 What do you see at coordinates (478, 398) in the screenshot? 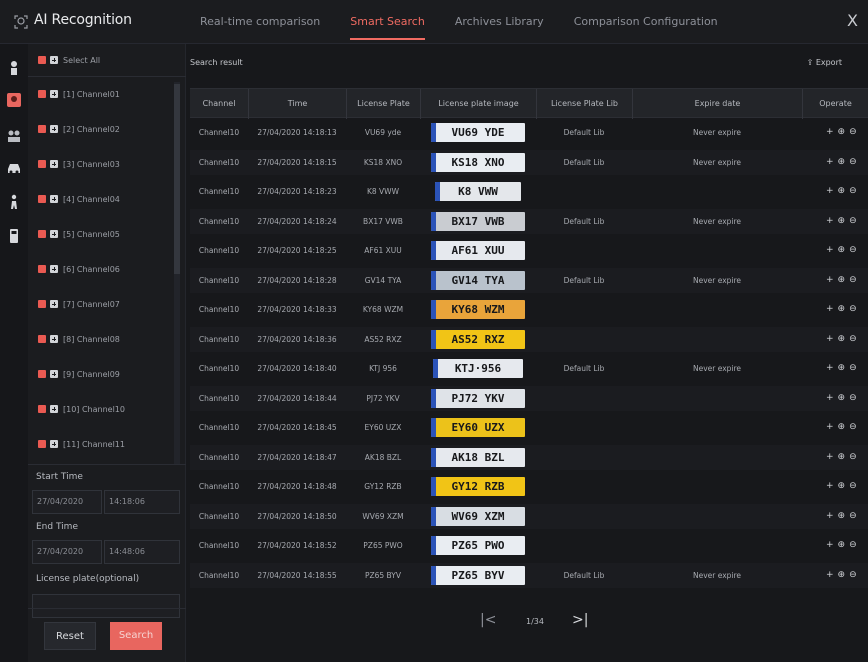
I see `license-plate-image: PJ72 YKV` at bounding box center [478, 398].